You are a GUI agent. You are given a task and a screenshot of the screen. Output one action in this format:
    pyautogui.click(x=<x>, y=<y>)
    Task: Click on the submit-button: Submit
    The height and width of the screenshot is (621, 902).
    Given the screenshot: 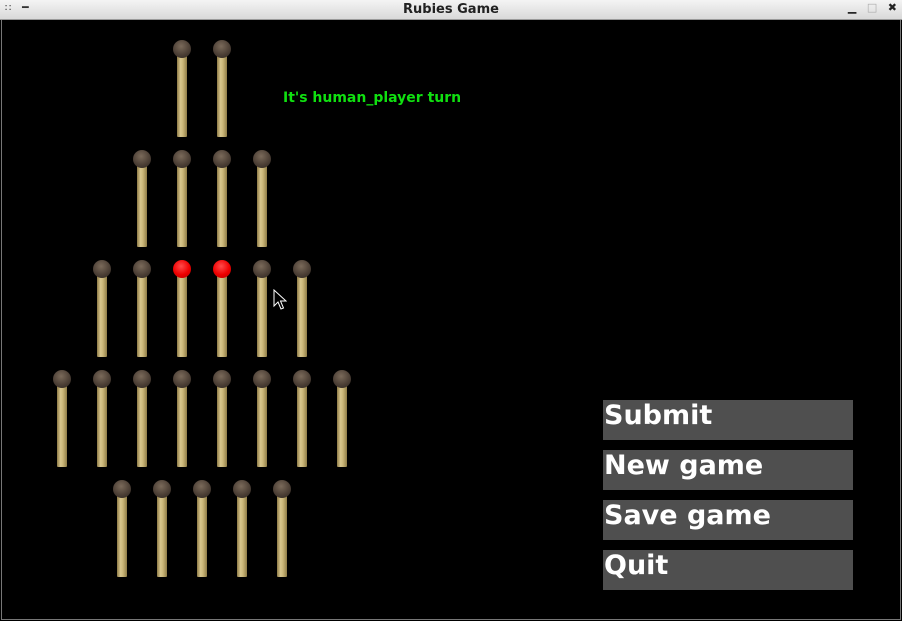 What is the action you would take?
    pyautogui.click(x=728, y=420)
    